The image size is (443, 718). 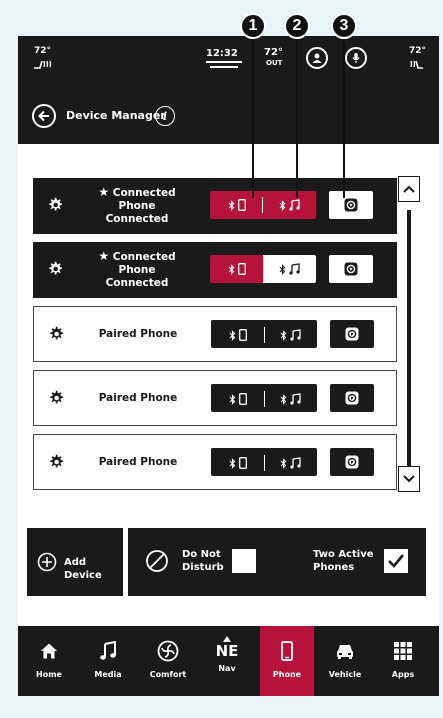 I want to click on page-header: Device Manager i, so click(x=228, y=116).